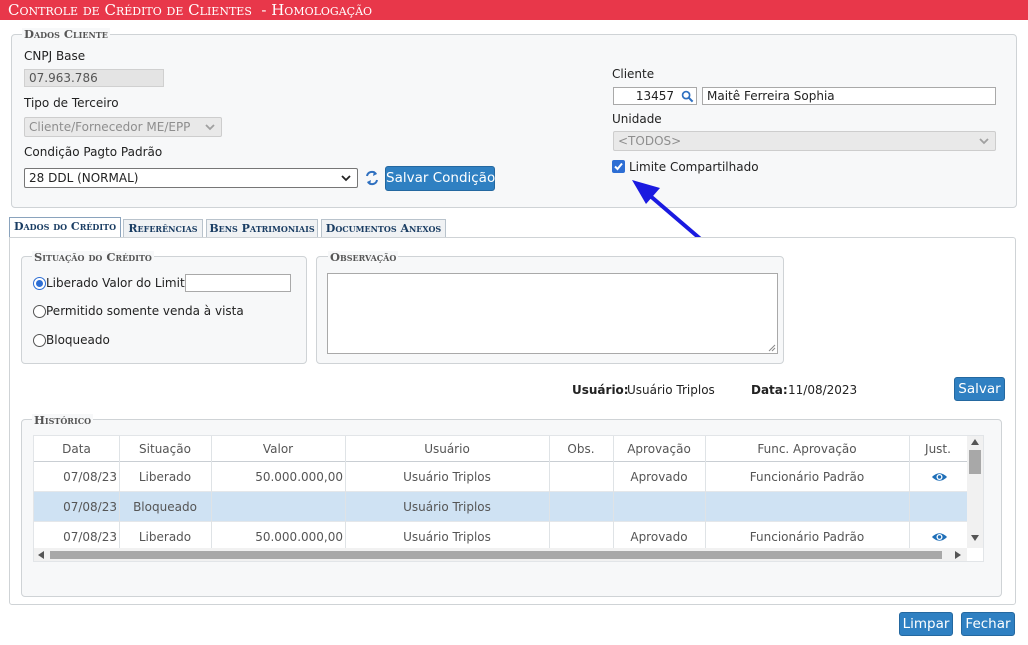  I want to click on cell-aprovacao, so click(659, 507).